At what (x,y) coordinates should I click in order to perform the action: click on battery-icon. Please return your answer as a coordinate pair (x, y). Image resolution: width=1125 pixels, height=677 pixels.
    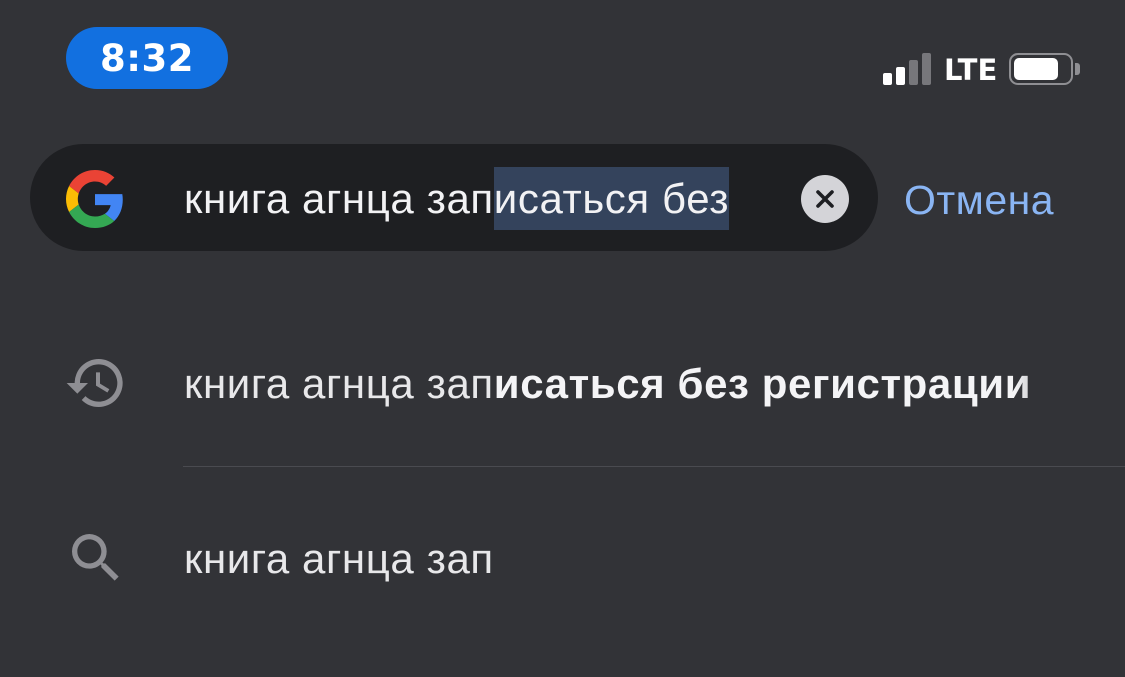
    Looking at the image, I should click on (1041, 69).